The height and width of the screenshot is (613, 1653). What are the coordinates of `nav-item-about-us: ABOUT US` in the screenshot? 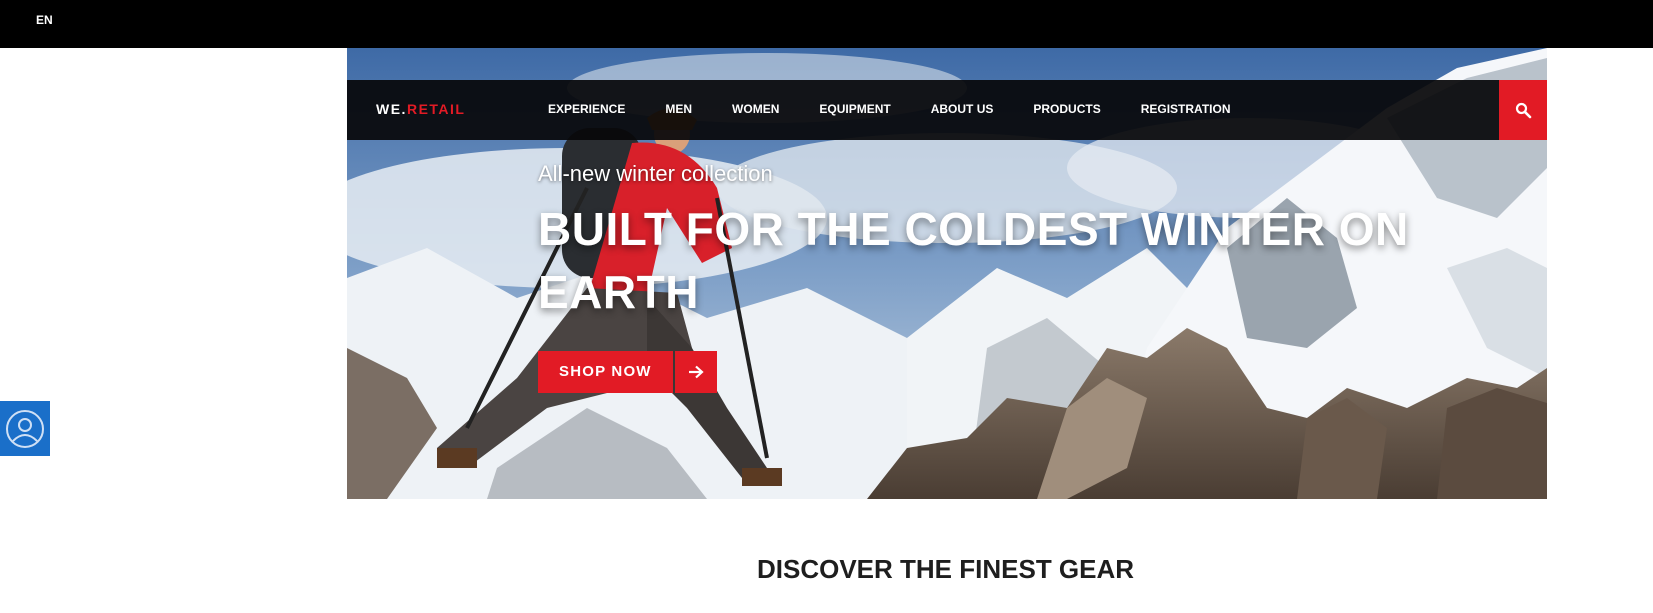 It's located at (962, 109).